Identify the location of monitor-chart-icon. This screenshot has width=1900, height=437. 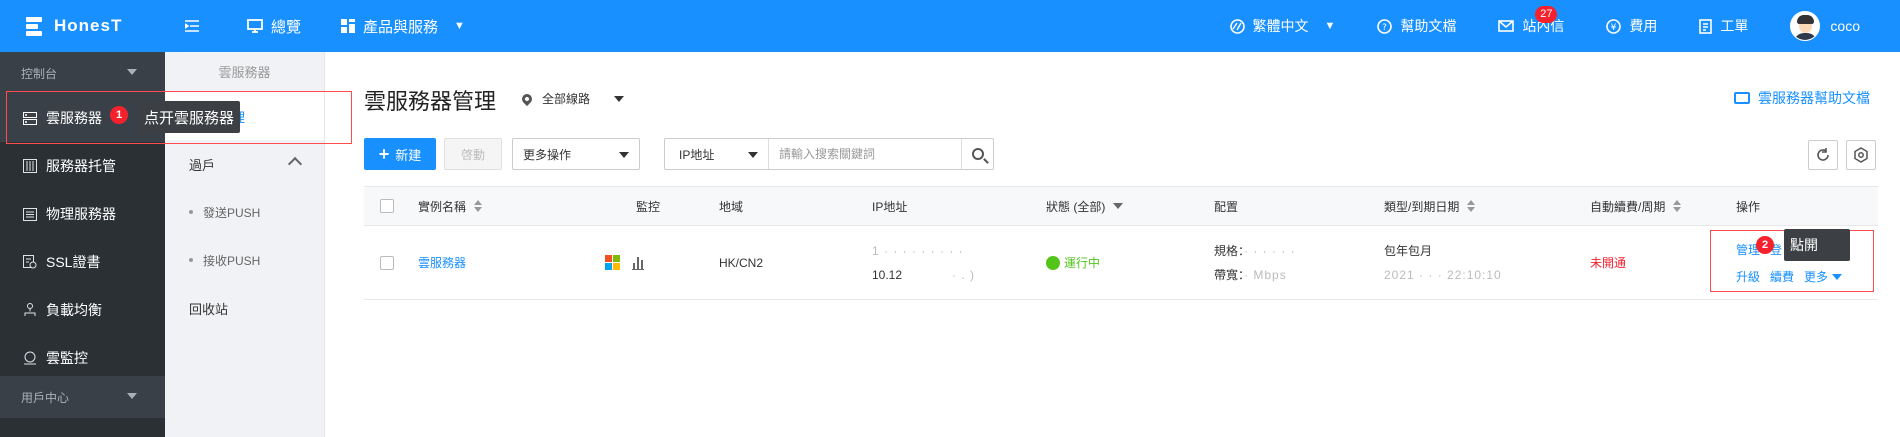
(638, 263).